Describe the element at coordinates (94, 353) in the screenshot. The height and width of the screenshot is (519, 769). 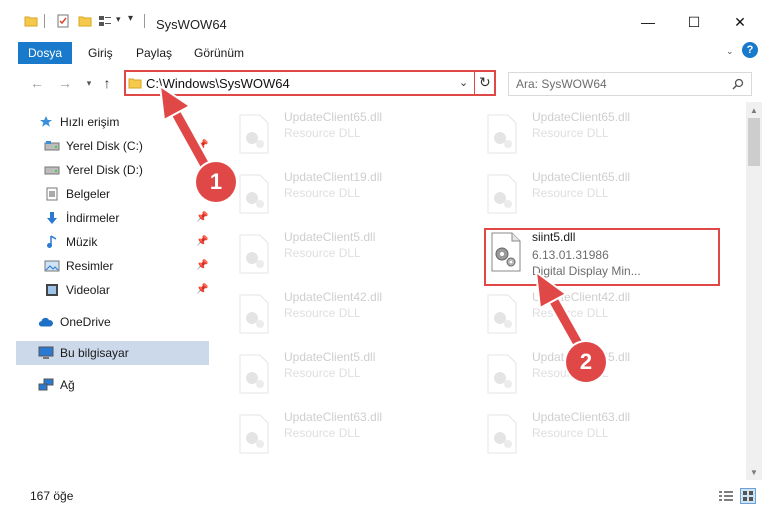
I see `sidebar-item-label: Bu bilgisayar` at that location.